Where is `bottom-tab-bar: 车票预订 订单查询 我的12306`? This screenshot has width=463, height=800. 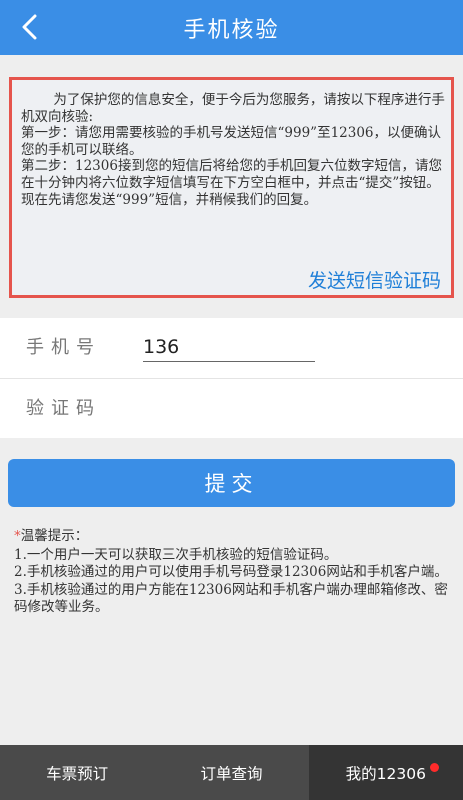 bottom-tab-bar: 车票预订 订单查询 我的12306 is located at coordinates (231, 772).